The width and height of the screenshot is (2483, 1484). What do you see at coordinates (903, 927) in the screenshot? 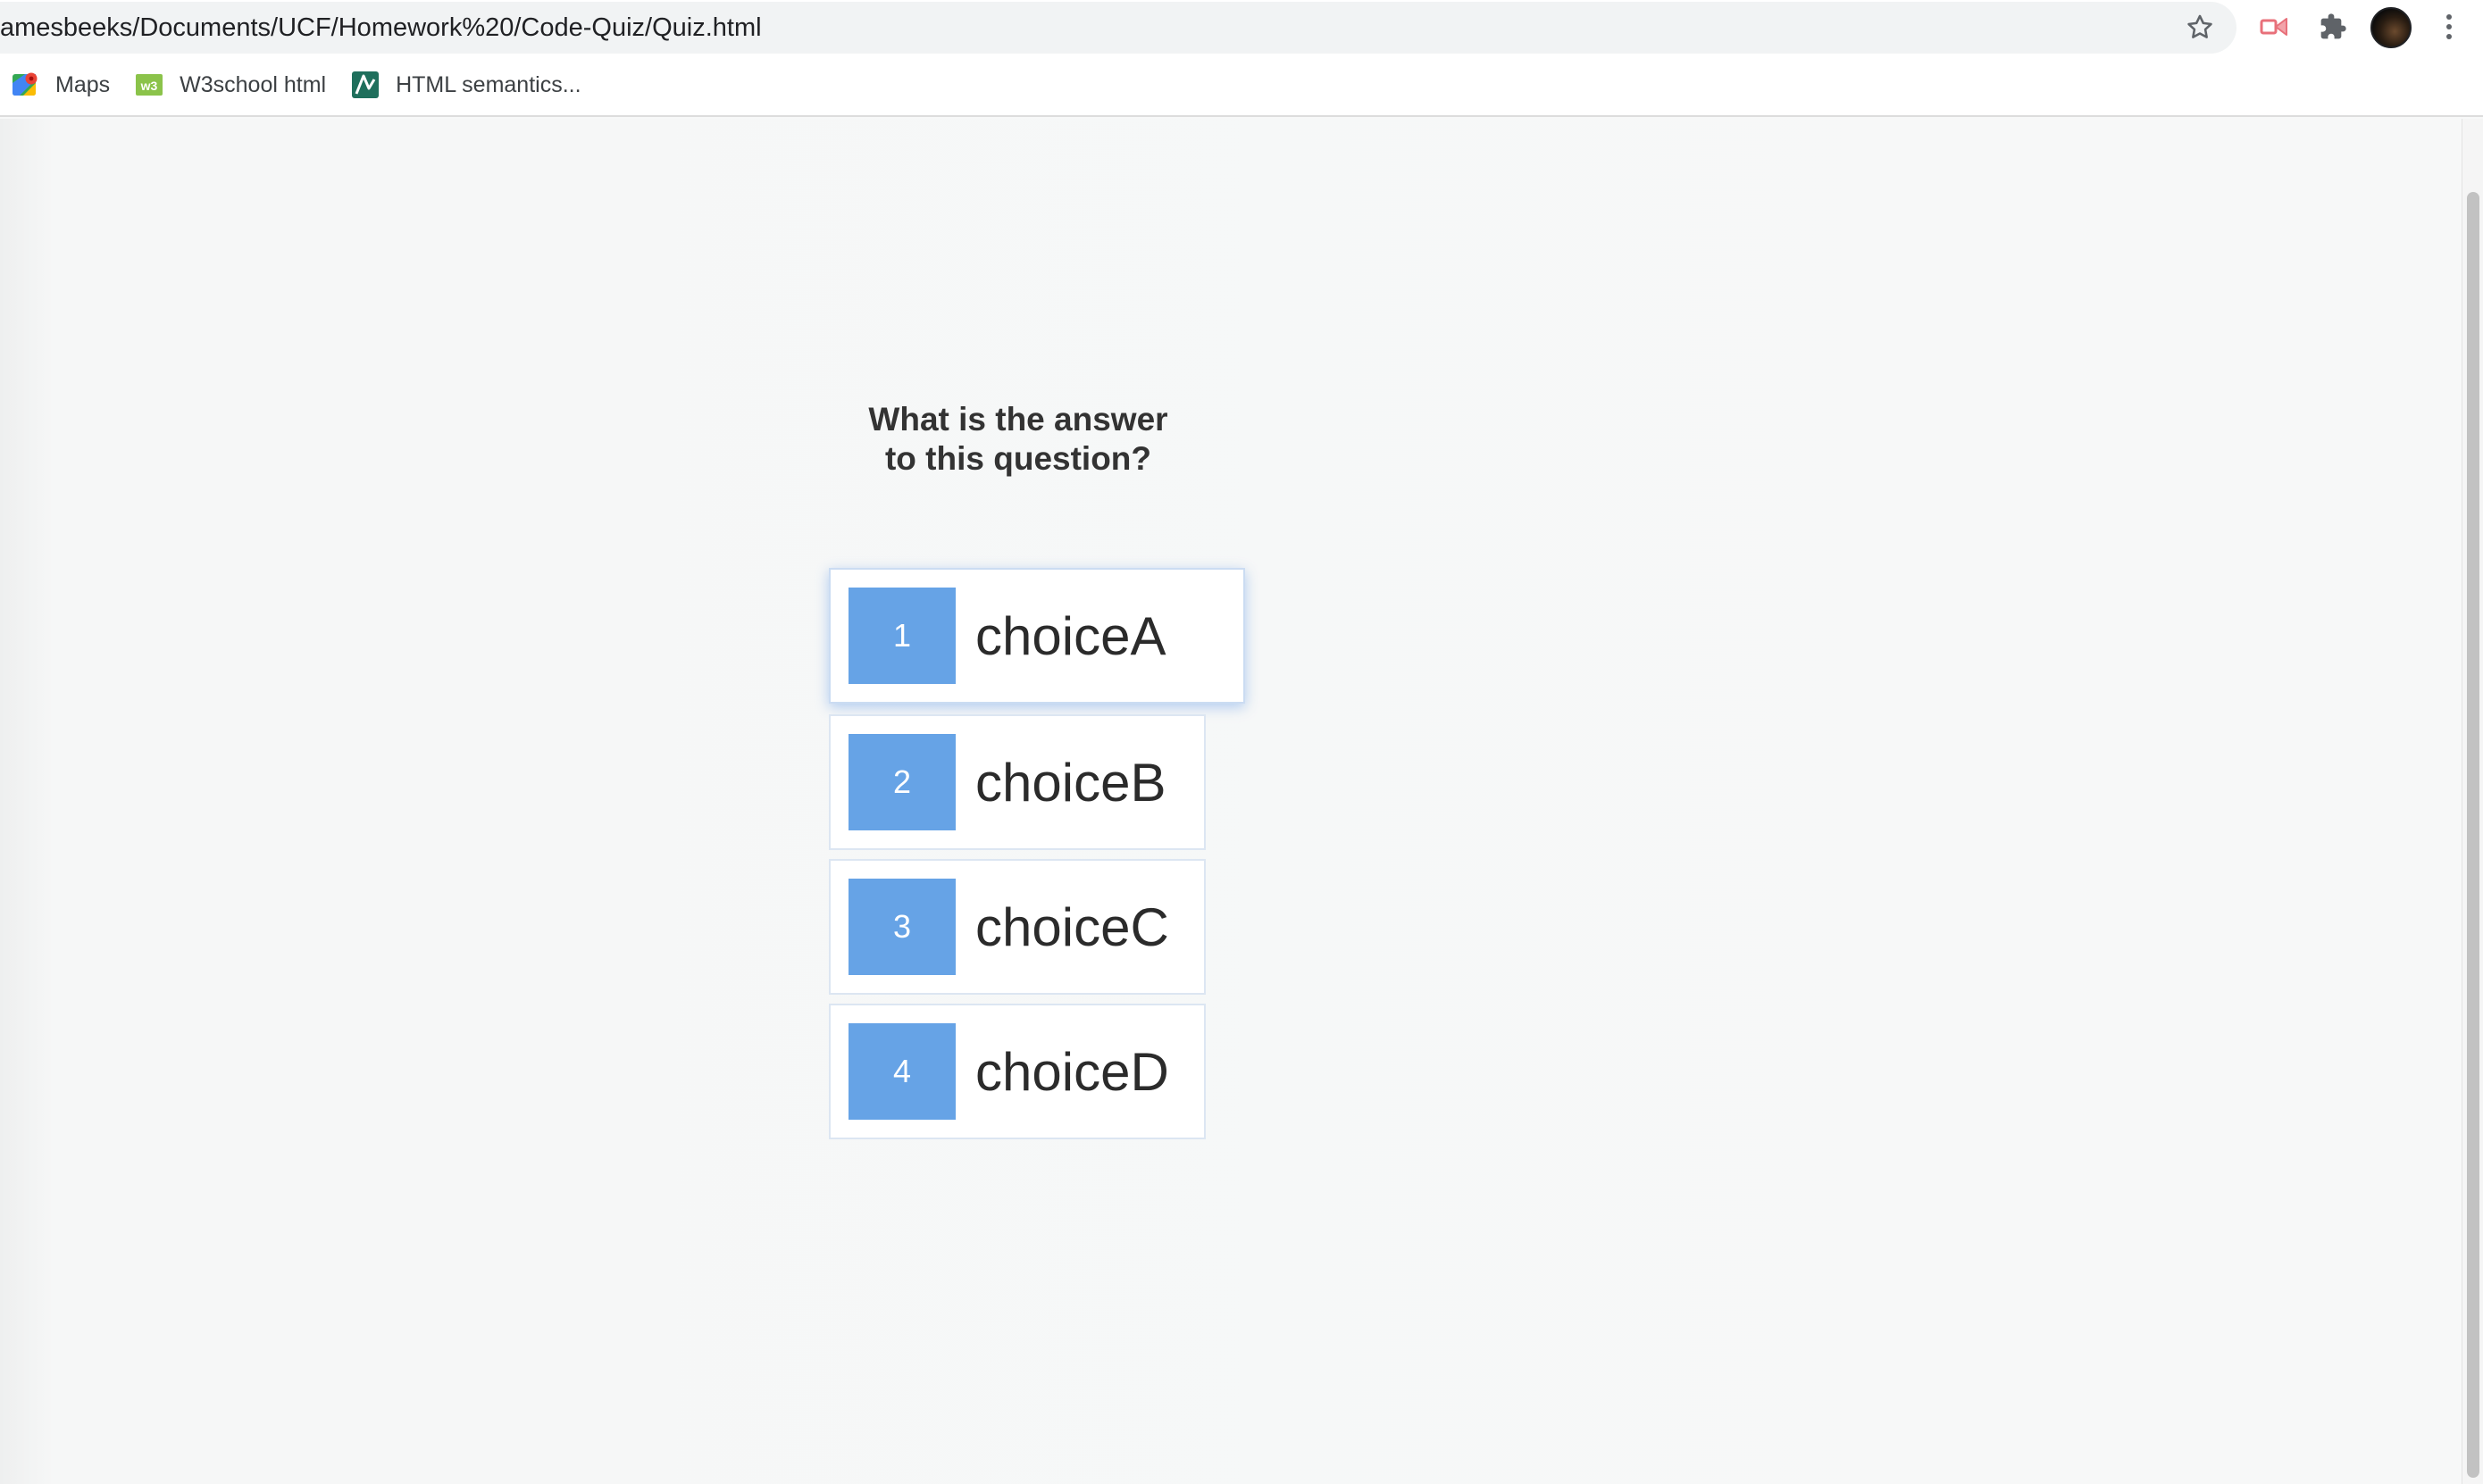
I see `choice-prefix: 3` at bounding box center [903, 927].